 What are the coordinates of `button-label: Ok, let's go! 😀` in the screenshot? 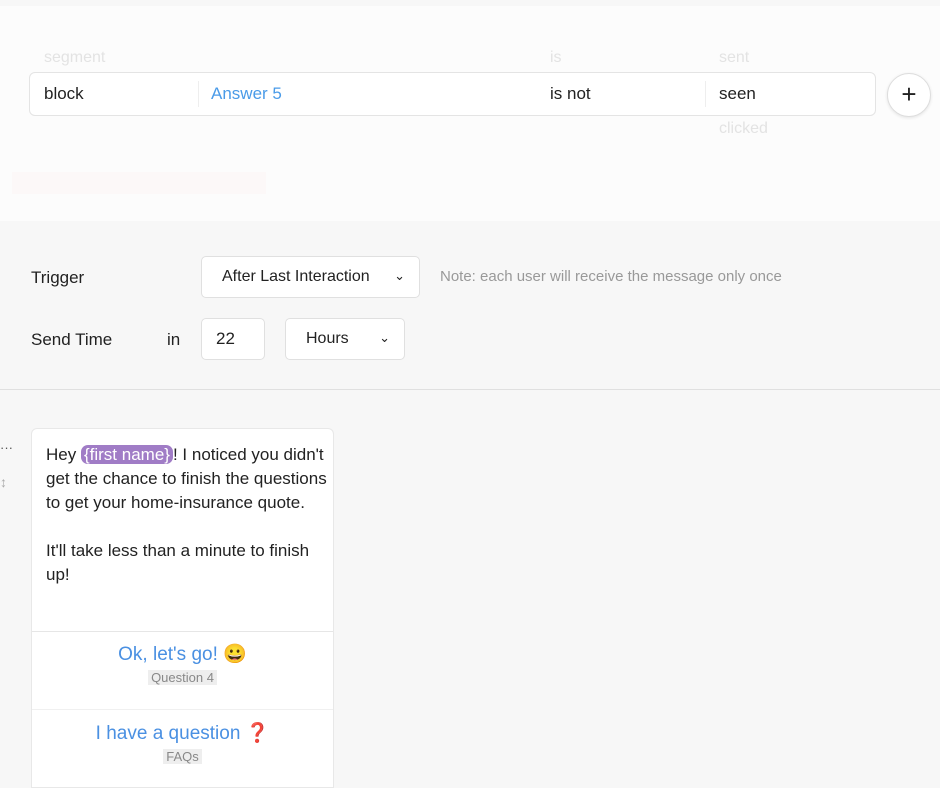 It's located at (182, 654).